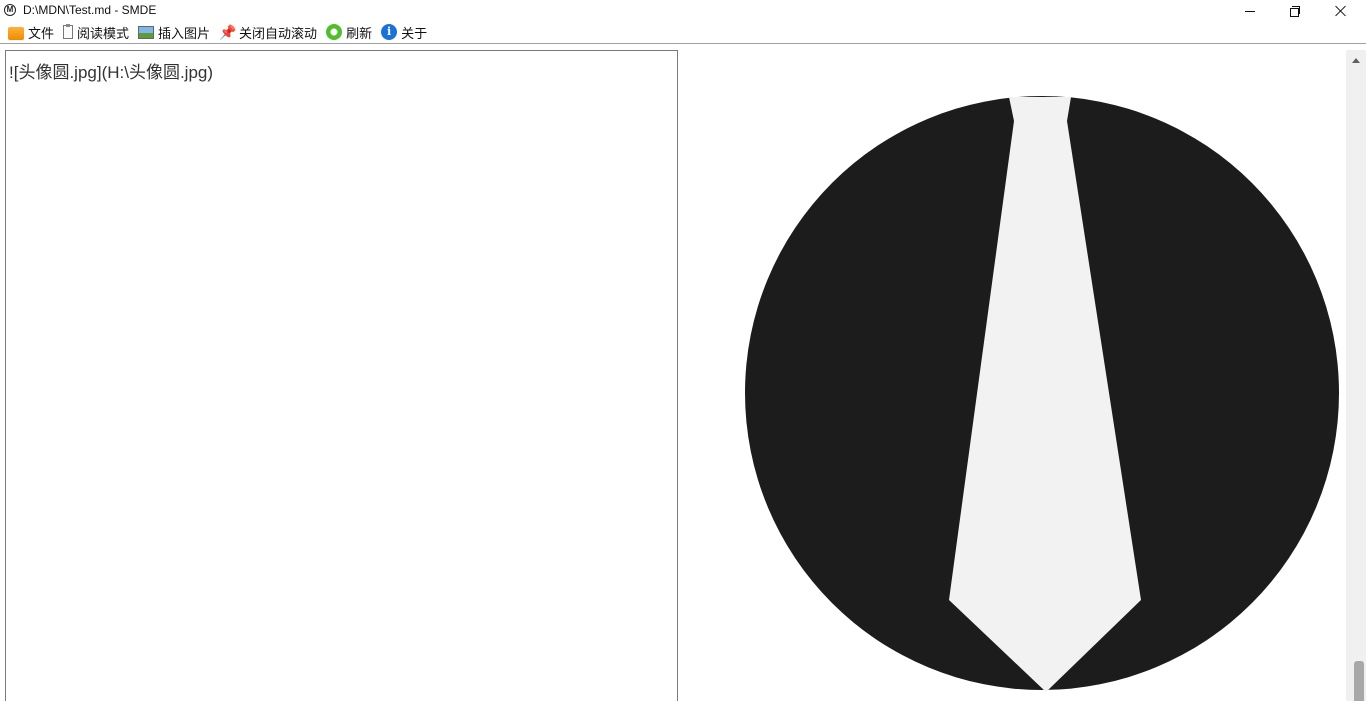  Describe the element at coordinates (16, 33) in the screenshot. I see `folder-icon` at that location.